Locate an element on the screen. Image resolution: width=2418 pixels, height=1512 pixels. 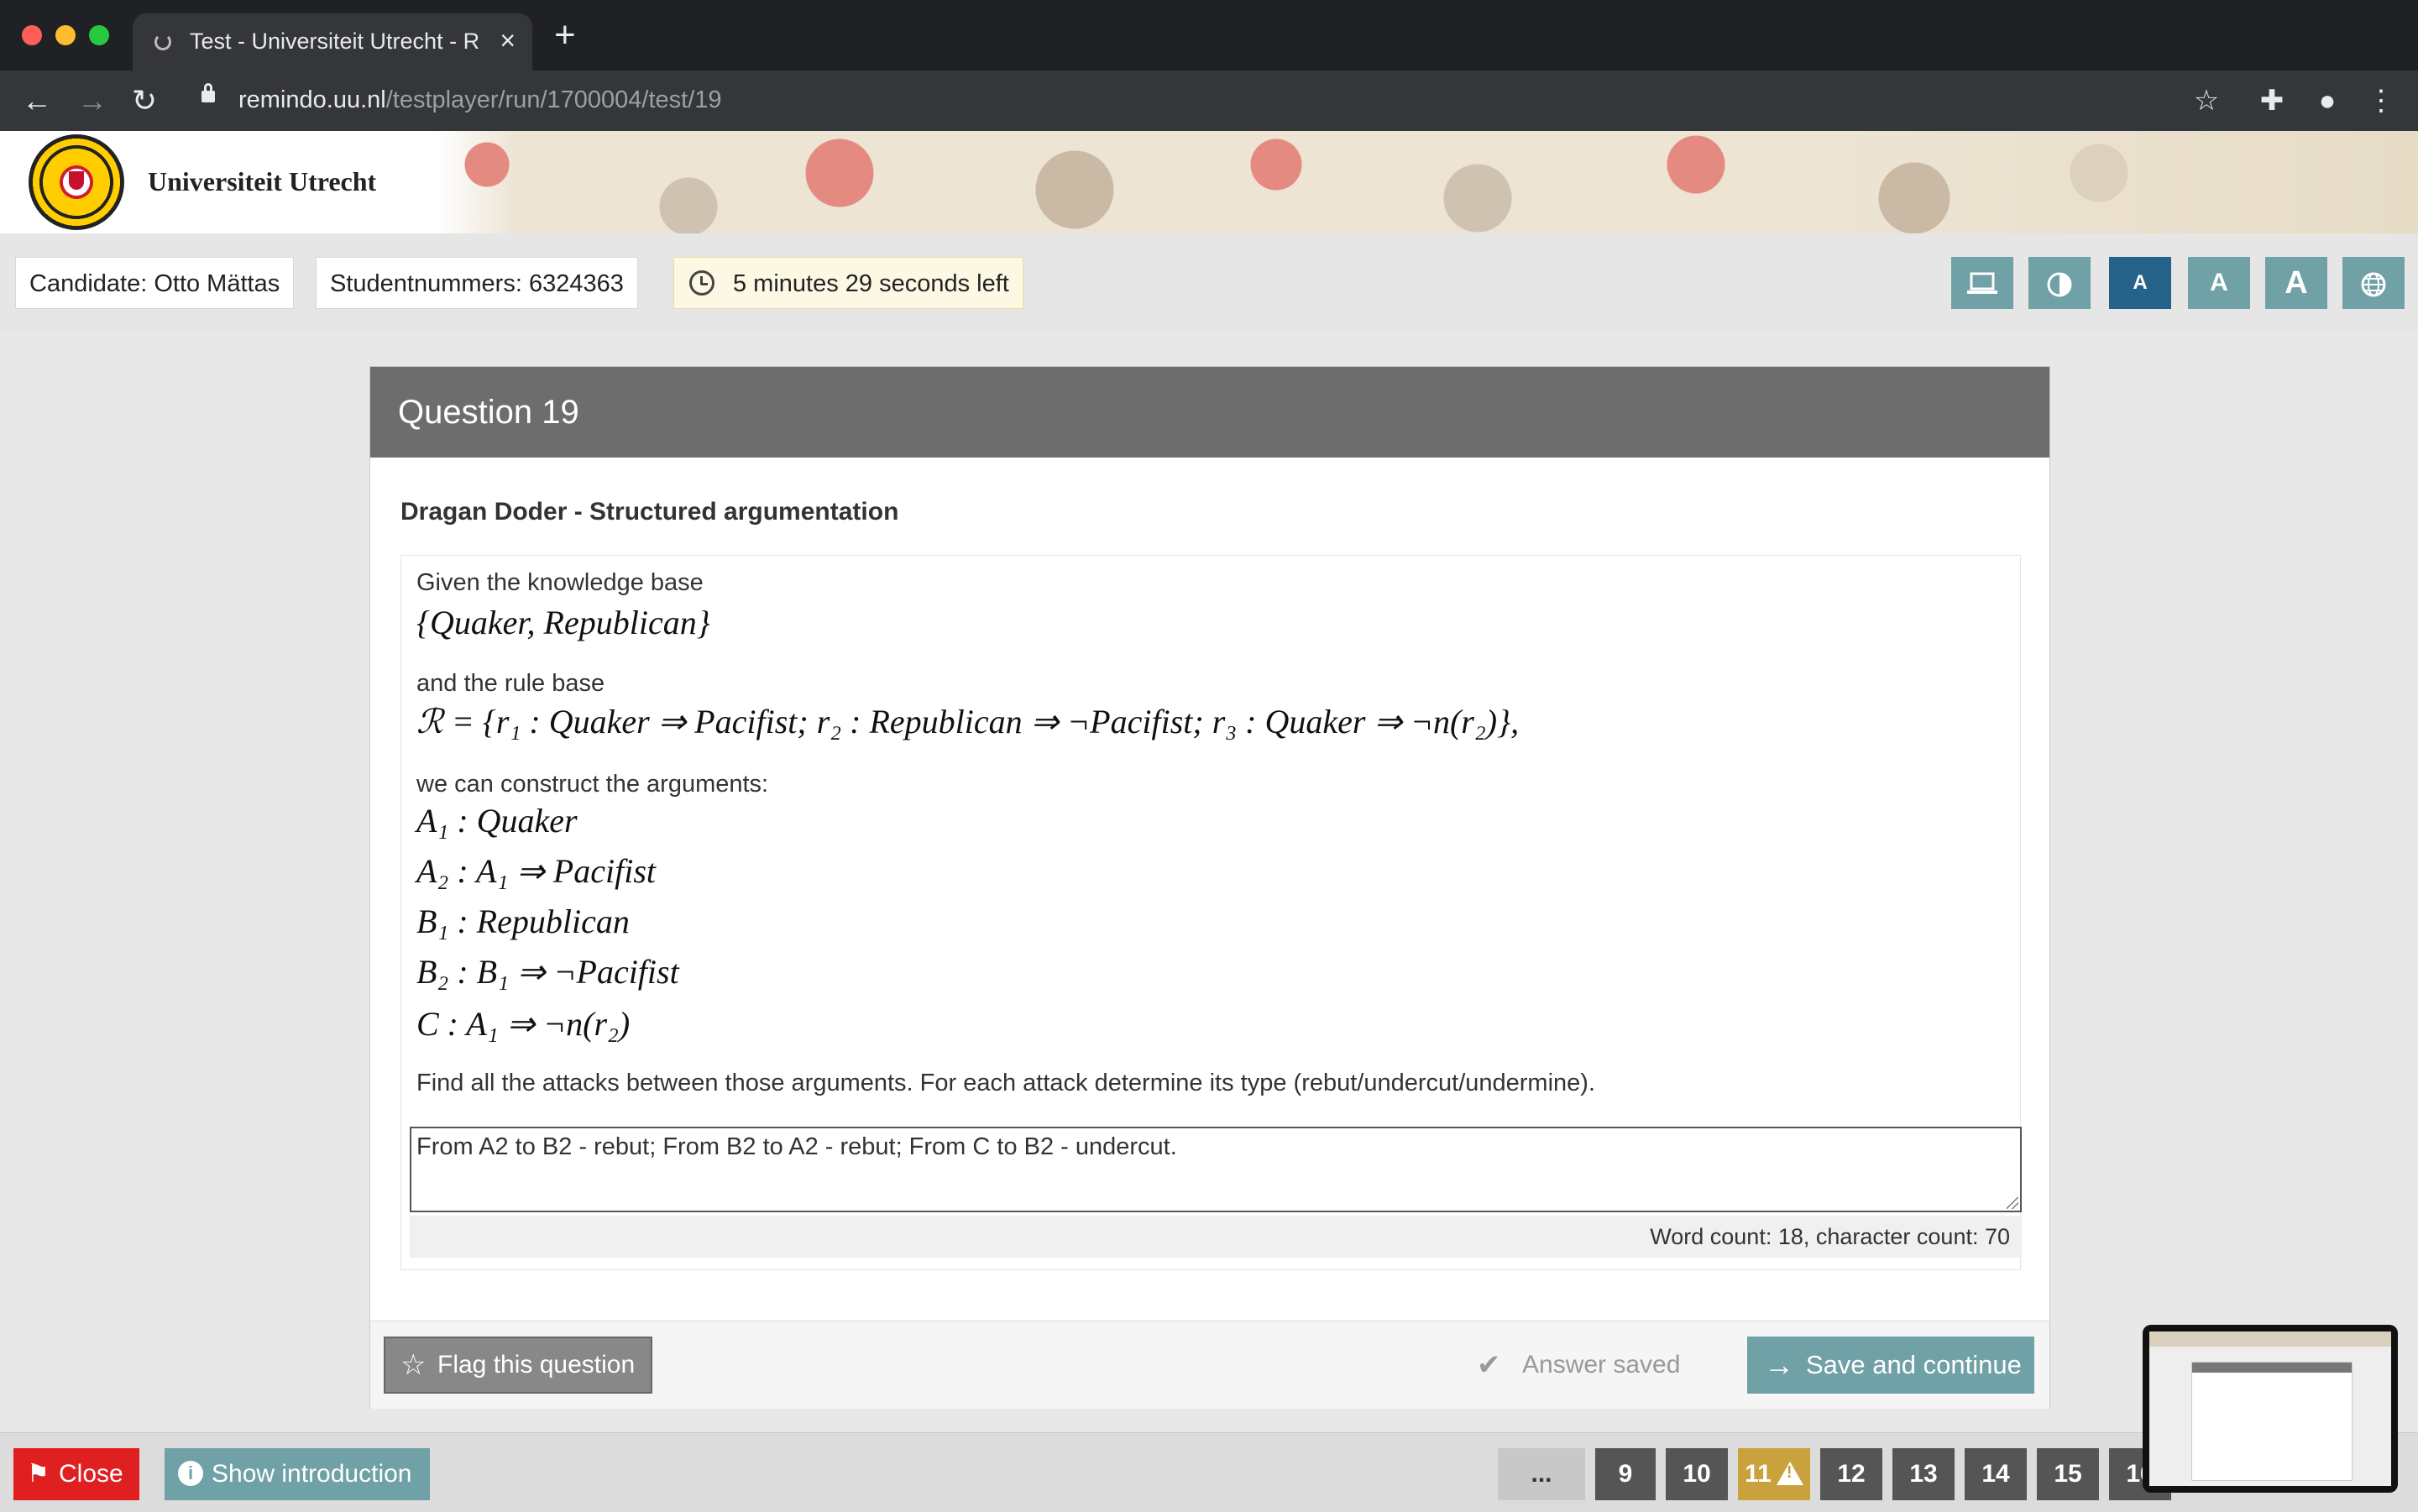
save-and-continue-button: → Save and continue is located at coordinates (1890, 1365).